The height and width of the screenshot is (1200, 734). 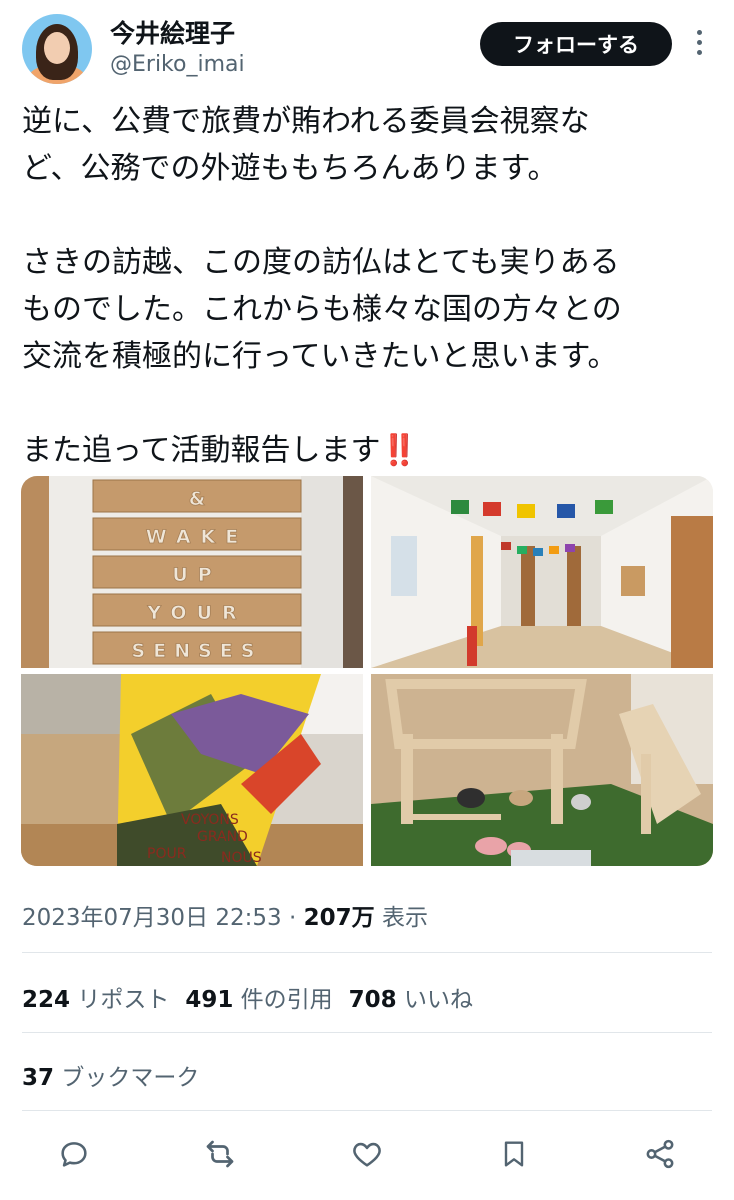 I want to click on likes-stat: 708 いいね, so click(x=411, y=1000).